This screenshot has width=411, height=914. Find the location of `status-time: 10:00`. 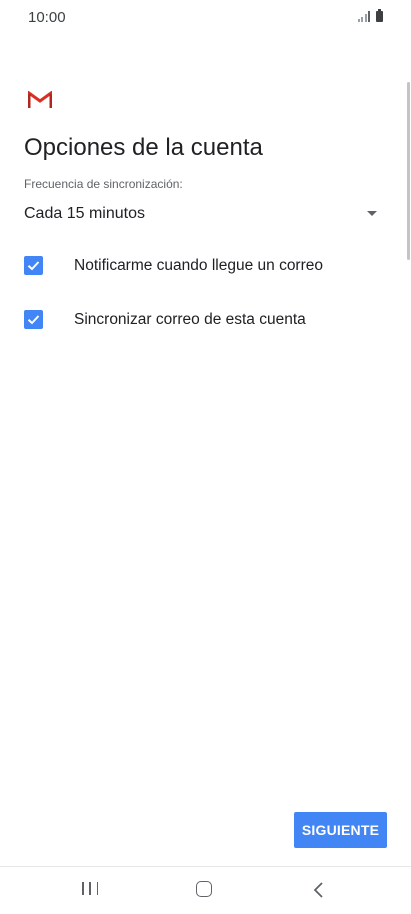

status-time: 10:00 is located at coordinates (47, 17).